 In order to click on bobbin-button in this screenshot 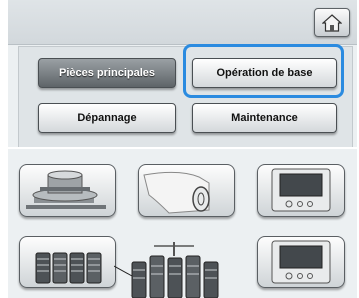, I will do `click(67, 190)`.